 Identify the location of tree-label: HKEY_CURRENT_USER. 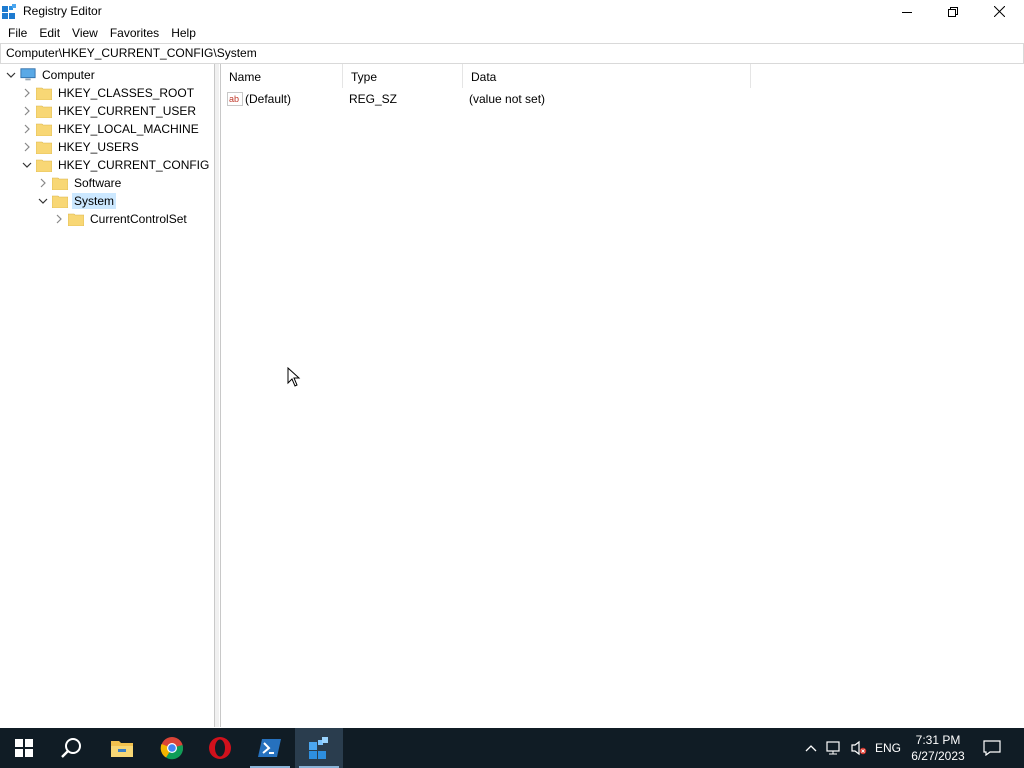
(127, 111).